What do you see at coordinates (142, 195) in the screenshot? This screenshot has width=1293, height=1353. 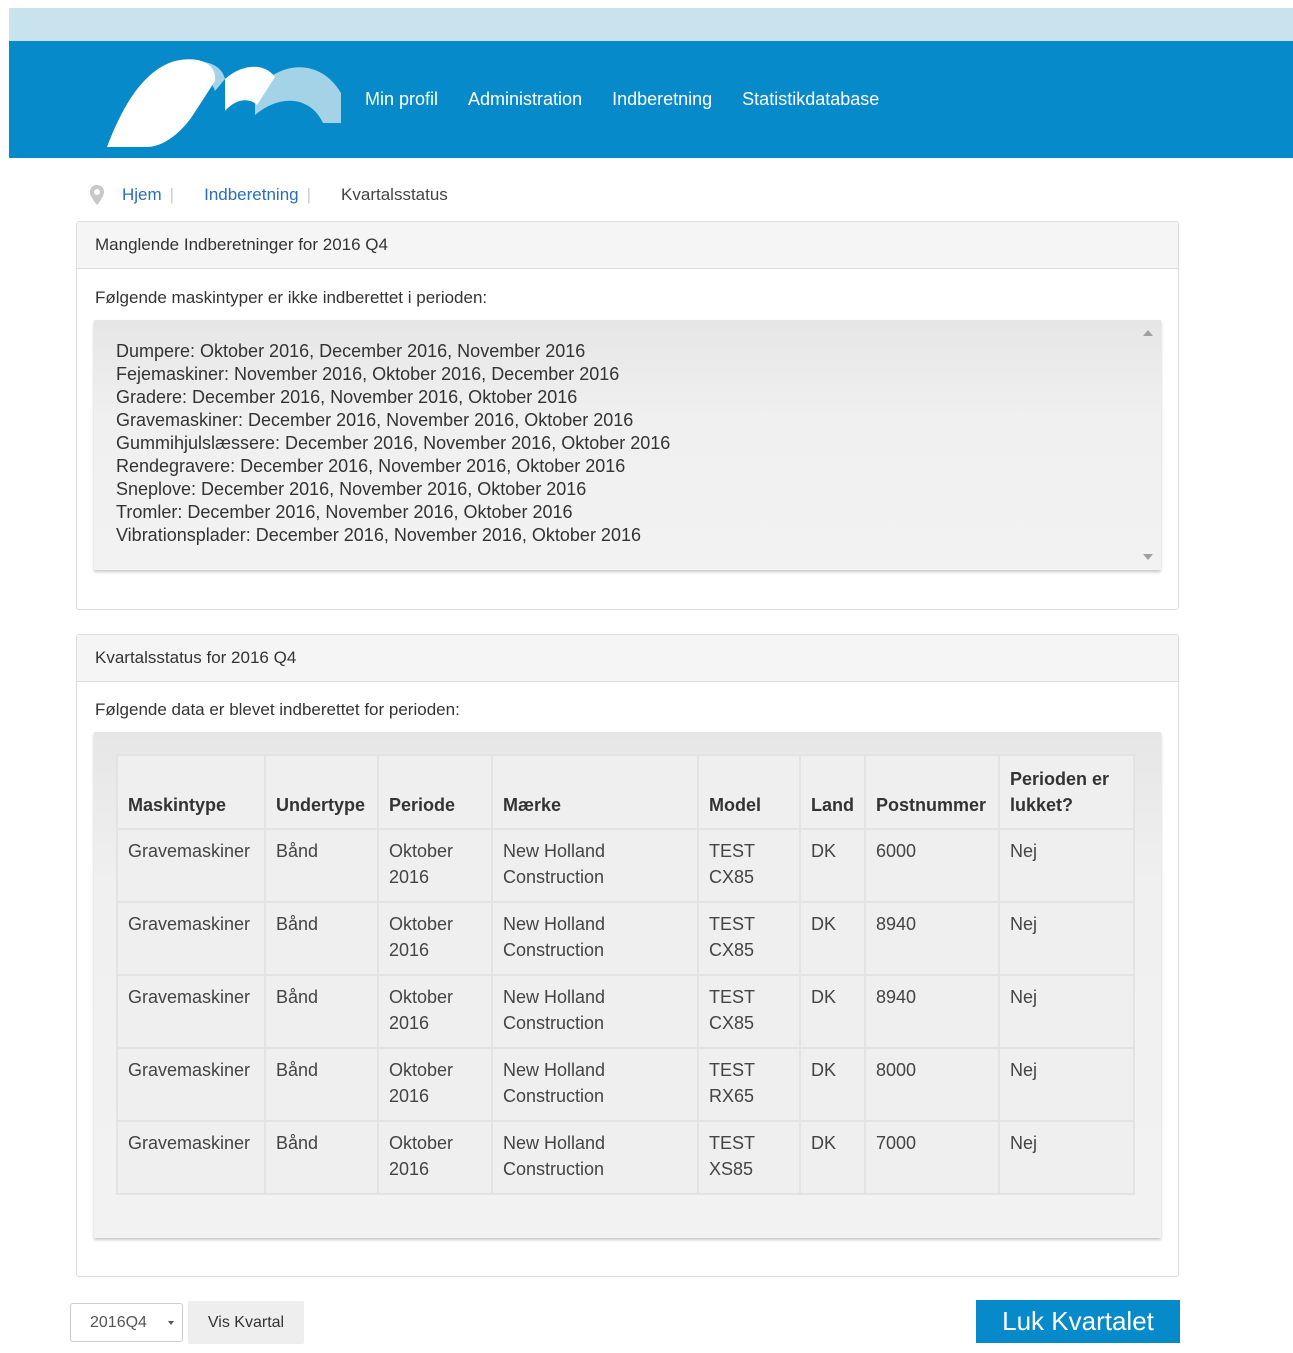 I see `breadcrumb-home-link: Hjem` at bounding box center [142, 195].